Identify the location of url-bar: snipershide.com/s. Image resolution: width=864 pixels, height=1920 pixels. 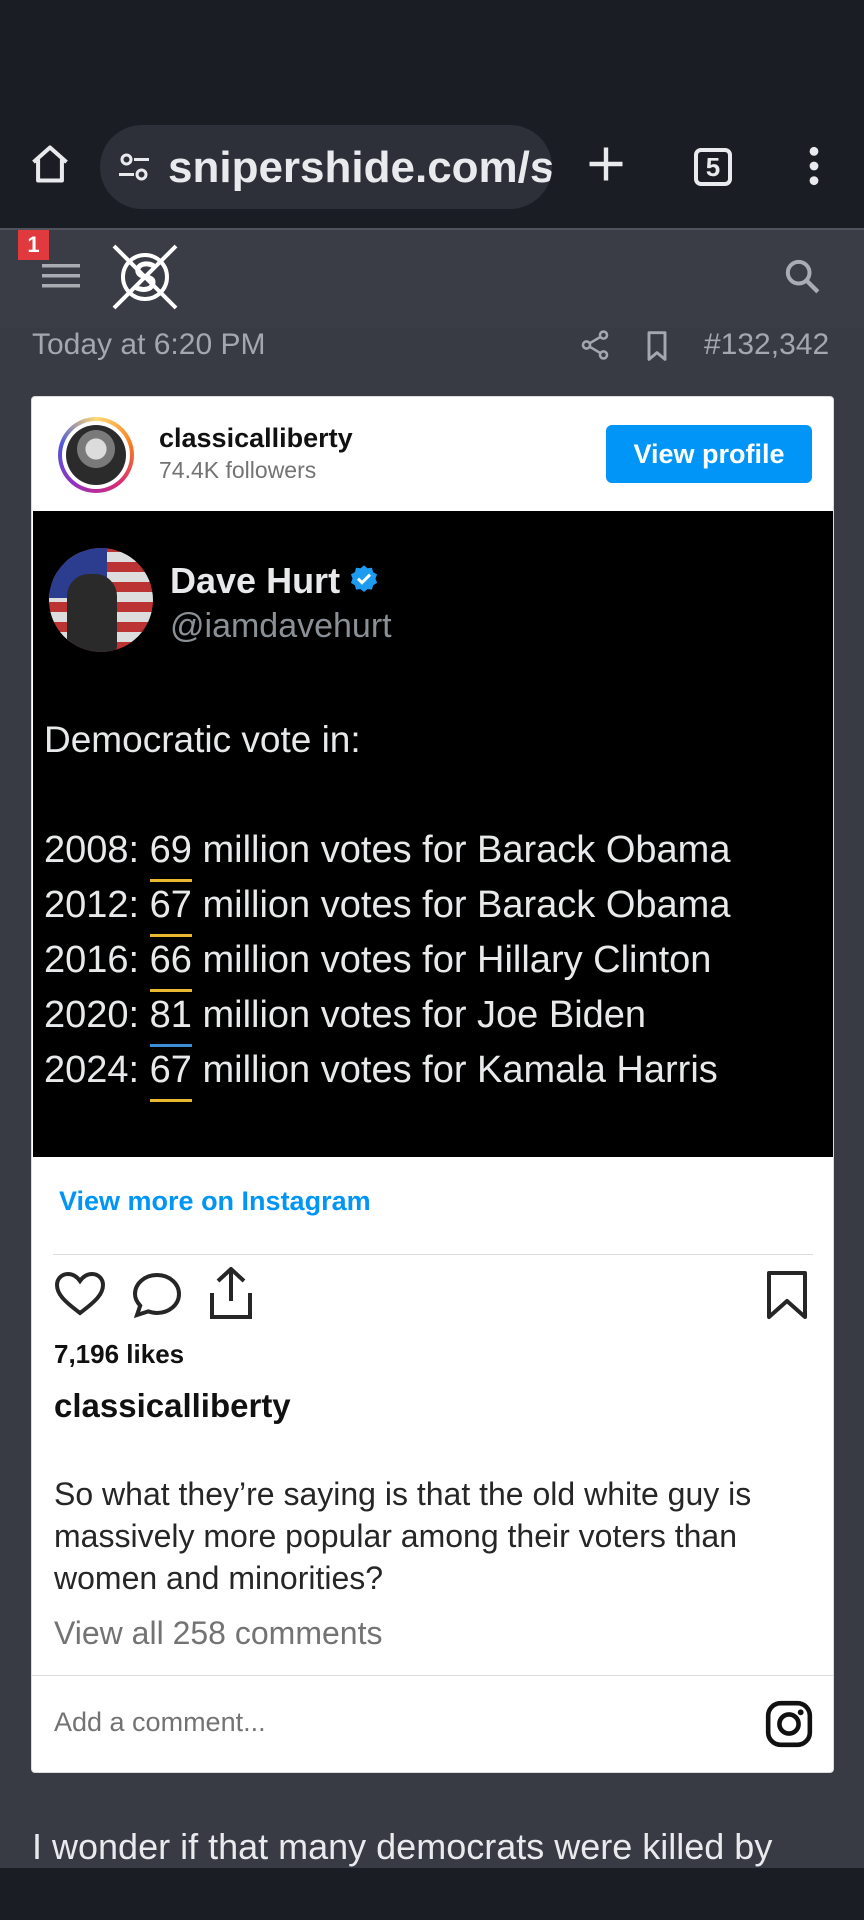
(326, 167).